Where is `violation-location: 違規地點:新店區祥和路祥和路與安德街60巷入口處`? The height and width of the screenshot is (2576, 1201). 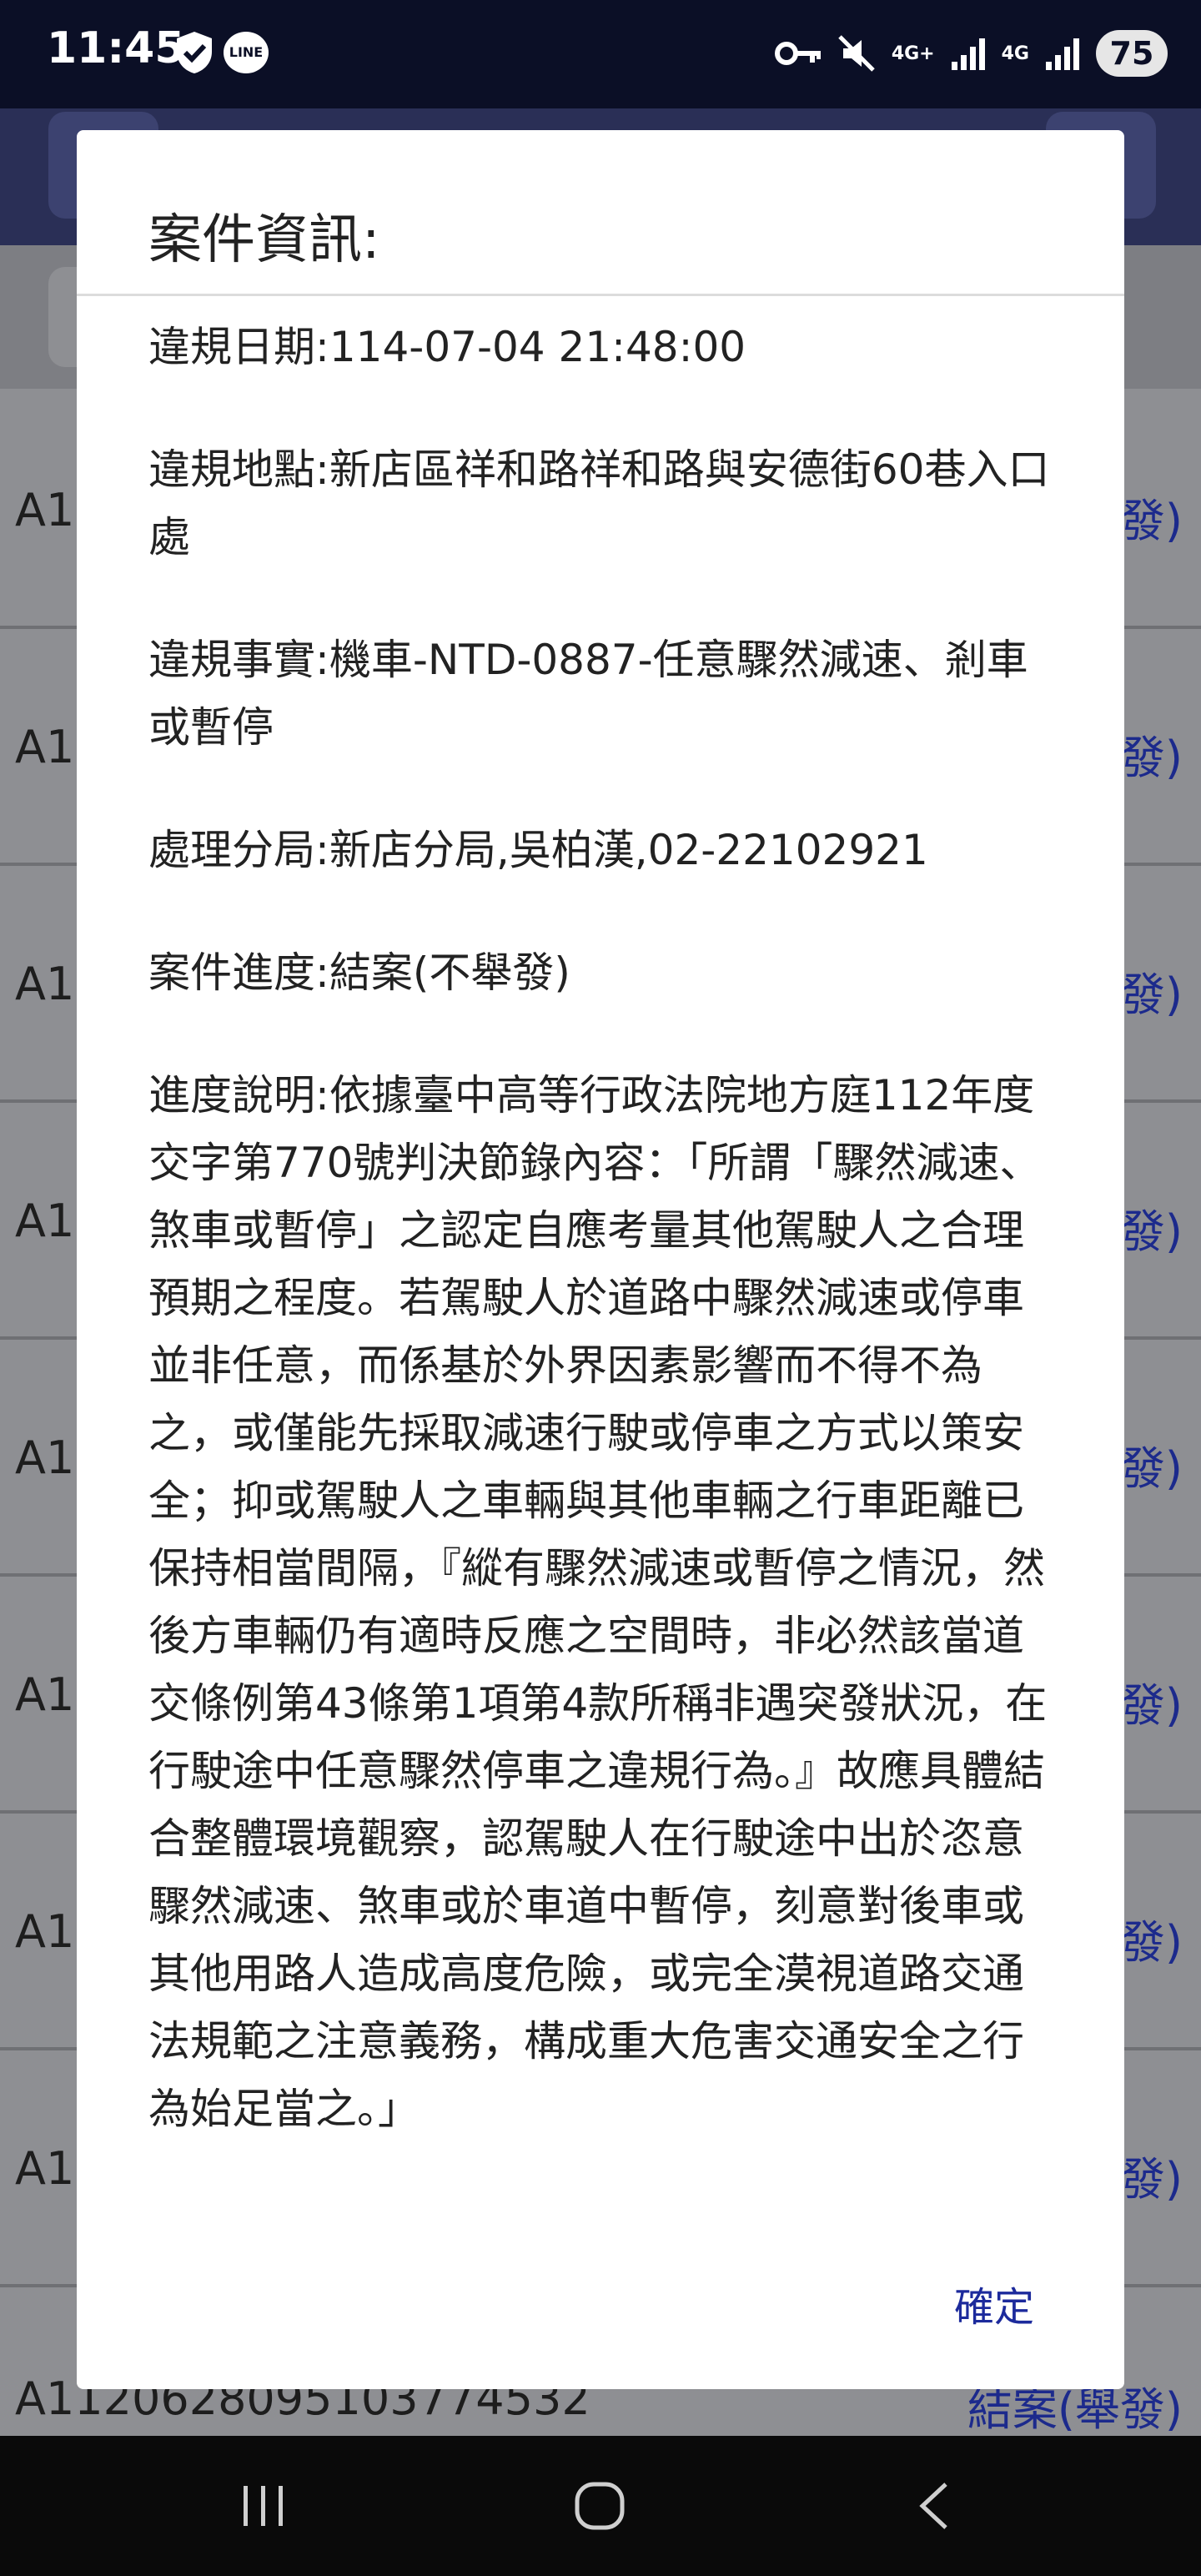
violation-location: 違規地點:新店區祥和路祥和路與安德街60巷入口處 is located at coordinates (599, 503).